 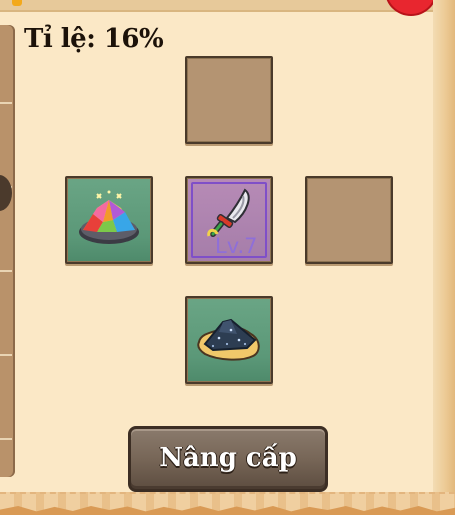 I want to click on upgrade-button-label: Nâng cấp, so click(x=228, y=458).